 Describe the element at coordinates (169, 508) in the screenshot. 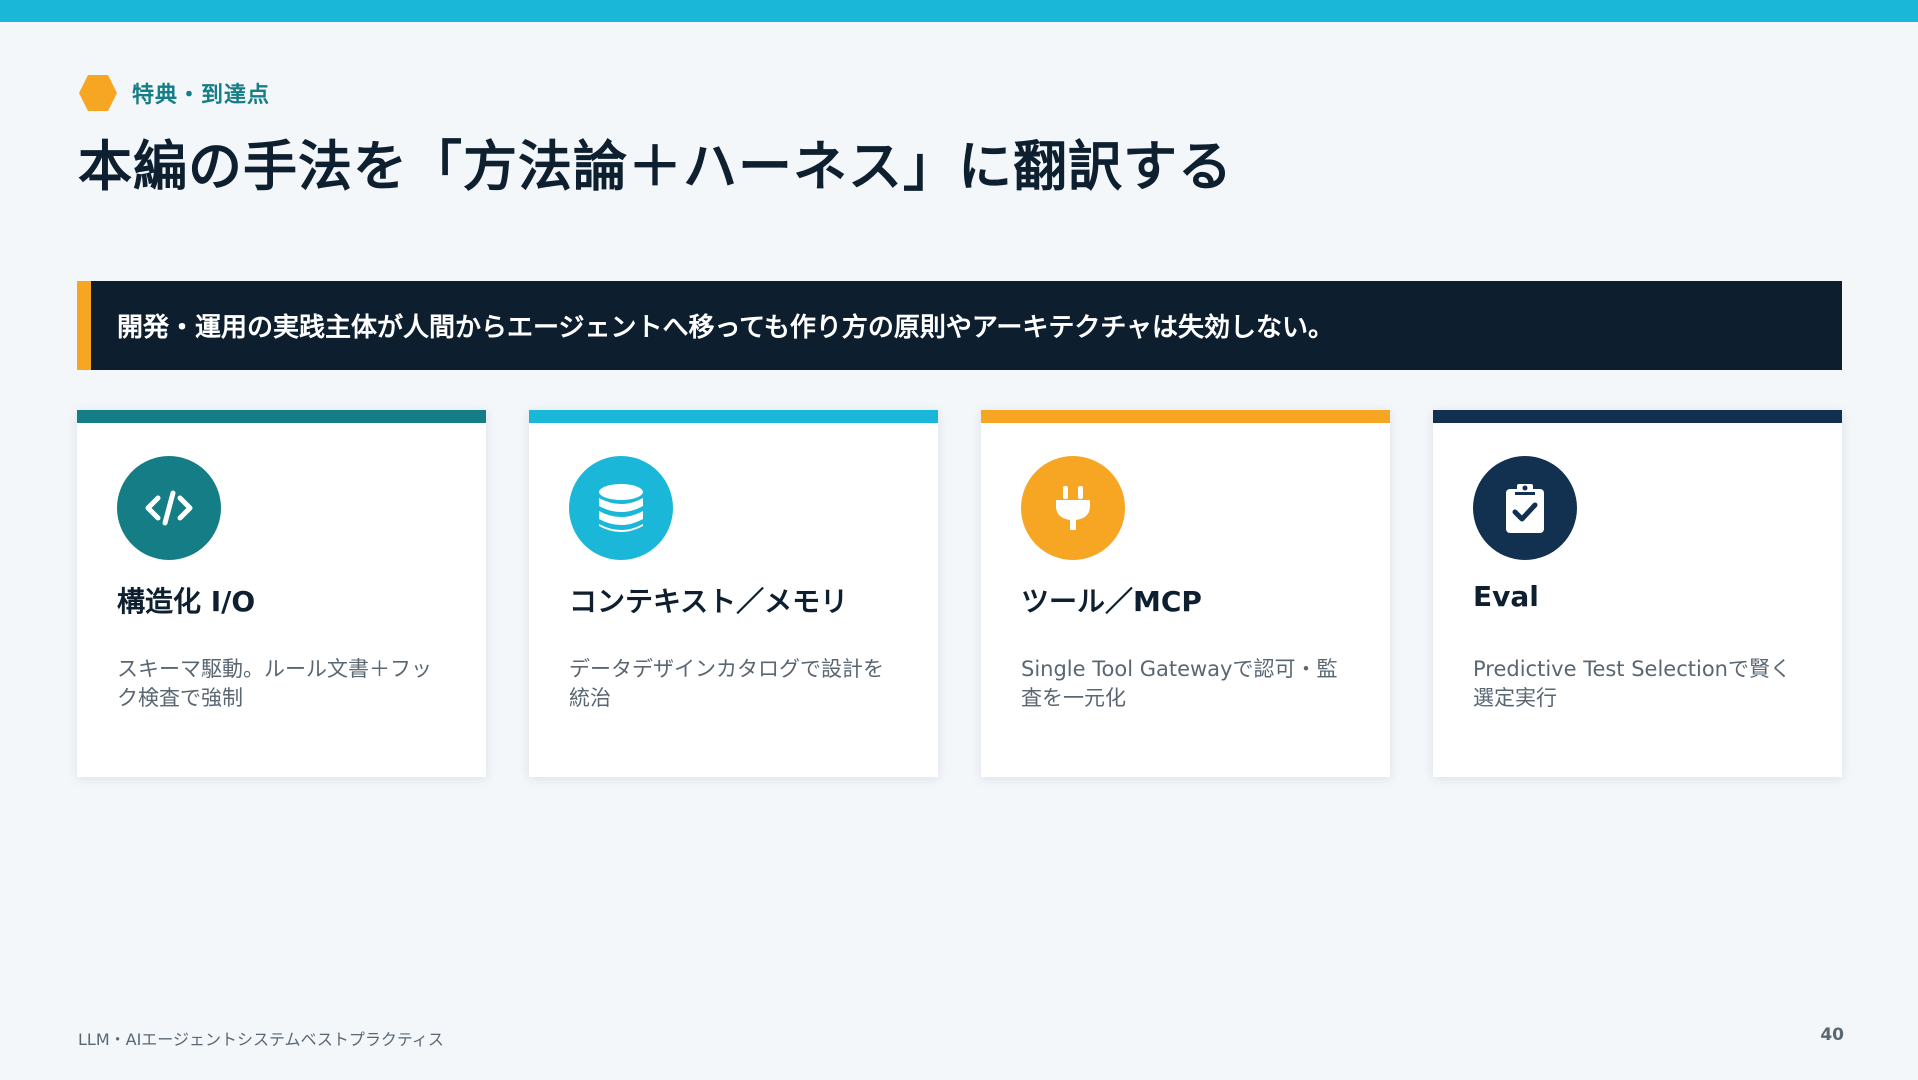

I see `code-icon` at that location.